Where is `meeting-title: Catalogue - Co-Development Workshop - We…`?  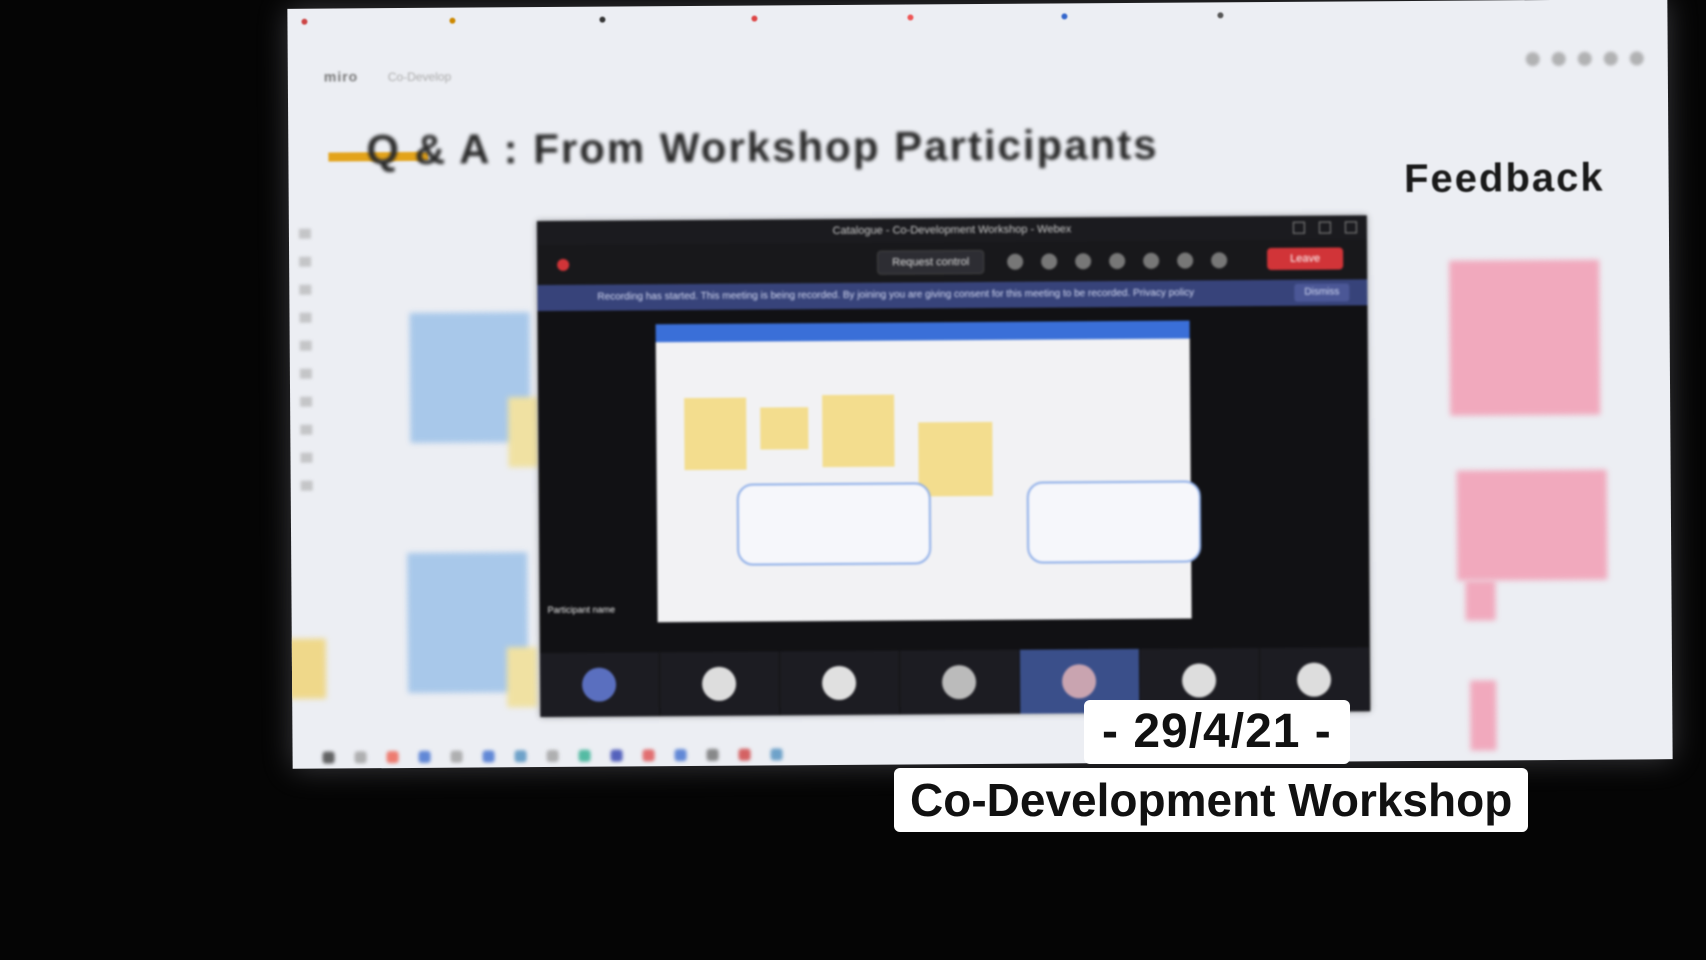
meeting-title: Catalogue - Co-Development Workshop - We… is located at coordinates (952, 230).